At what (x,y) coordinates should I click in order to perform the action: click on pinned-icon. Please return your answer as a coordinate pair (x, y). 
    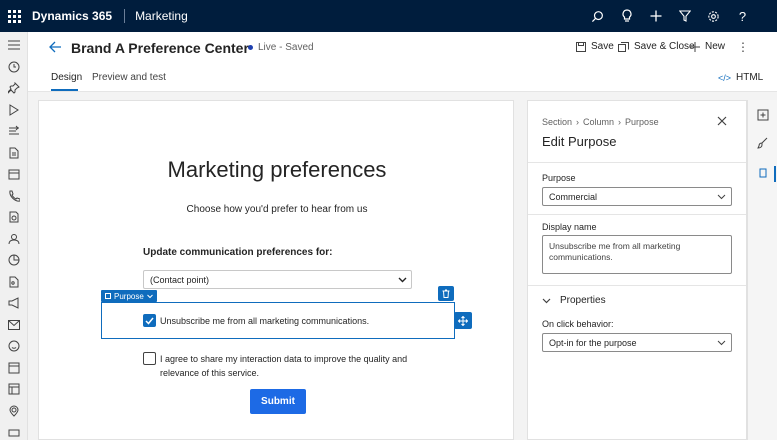
    Looking at the image, I should click on (14, 88).